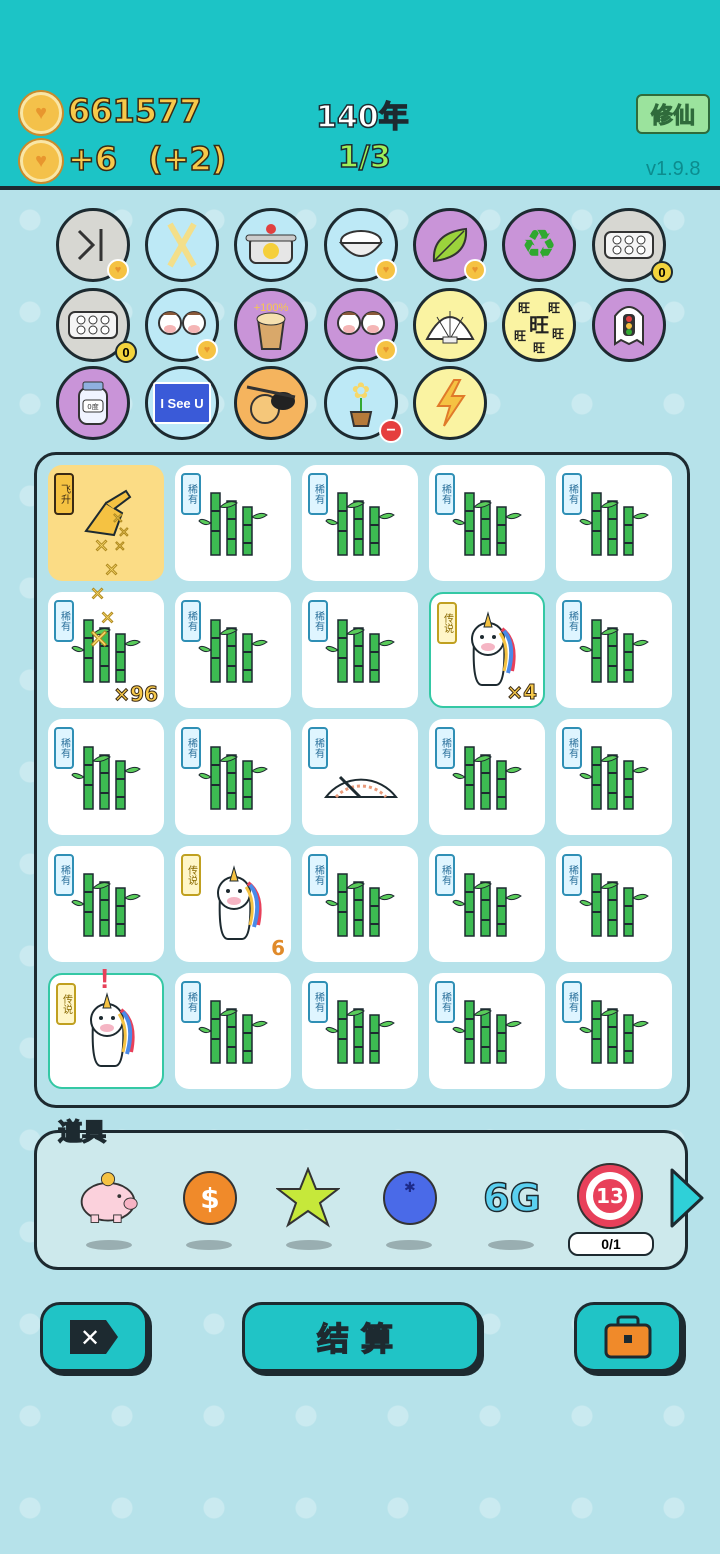 The height and width of the screenshot is (1554, 720). Describe the element at coordinates (106, 1026) in the screenshot. I see `unicorn-tile: ! 传说` at that location.